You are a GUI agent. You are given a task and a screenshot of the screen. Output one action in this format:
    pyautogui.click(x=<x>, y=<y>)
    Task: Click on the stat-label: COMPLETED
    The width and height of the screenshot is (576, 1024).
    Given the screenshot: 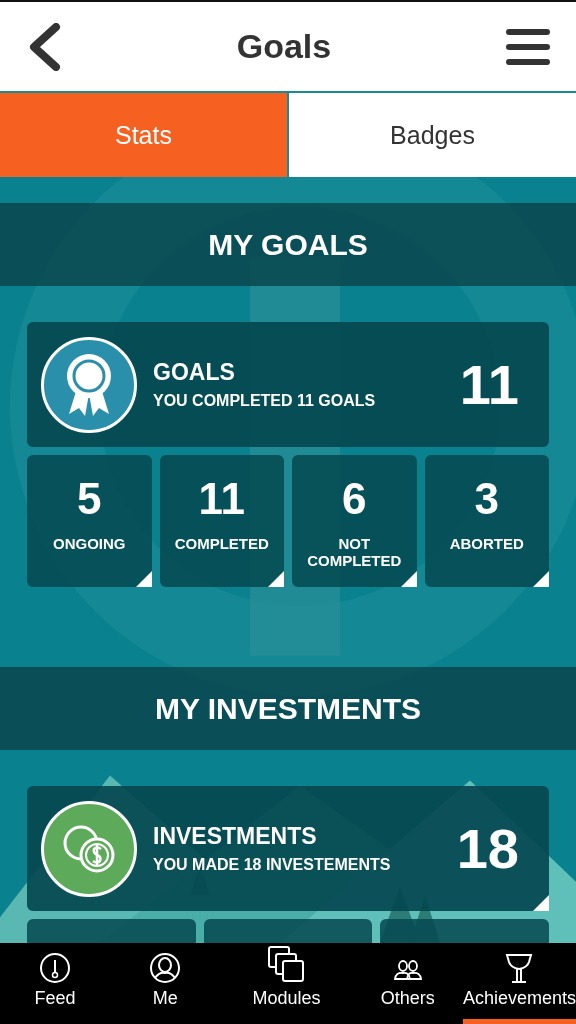 What is the action you would take?
    pyautogui.click(x=221, y=543)
    